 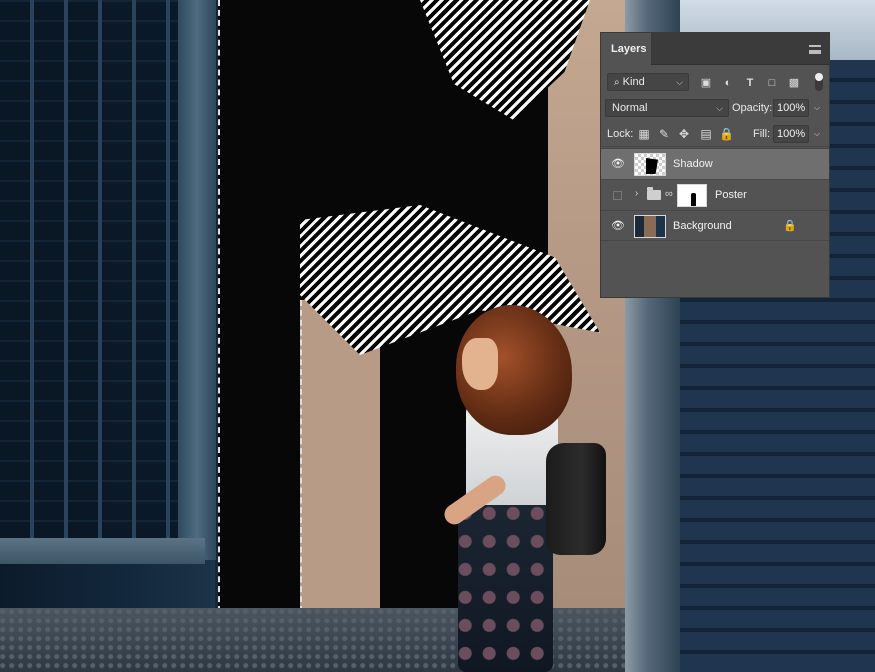 What do you see at coordinates (715, 134) in the screenshot?
I see `lock-row: Lock: ▦ ✎ ✥ ▤ 🔒 Fill: 100% ⌵` at bounding box center [715, 134].